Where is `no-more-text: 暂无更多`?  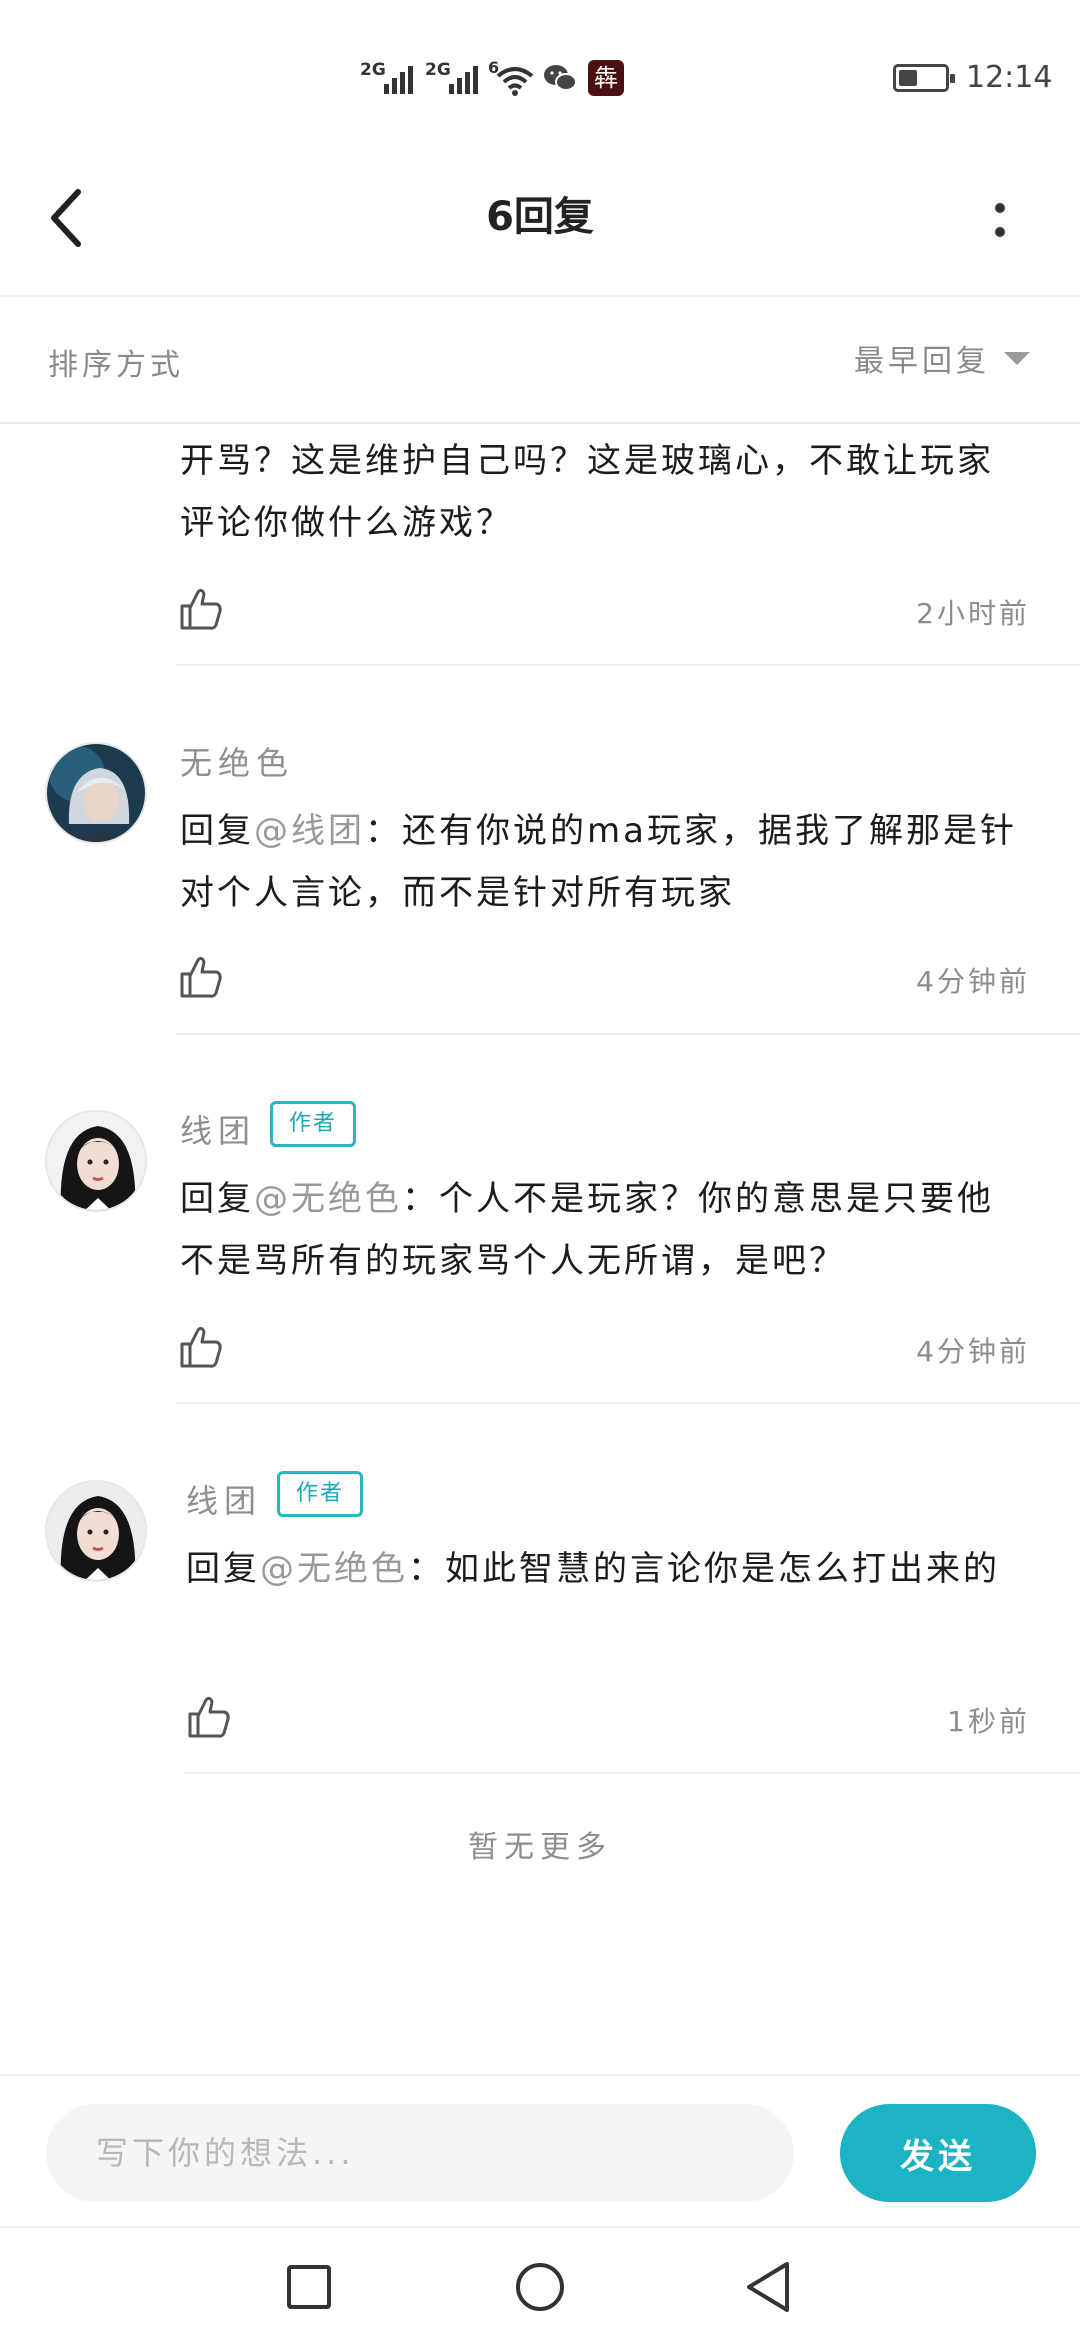
no-more-text: 暂无更多 is located at coordinates (540, 1847).